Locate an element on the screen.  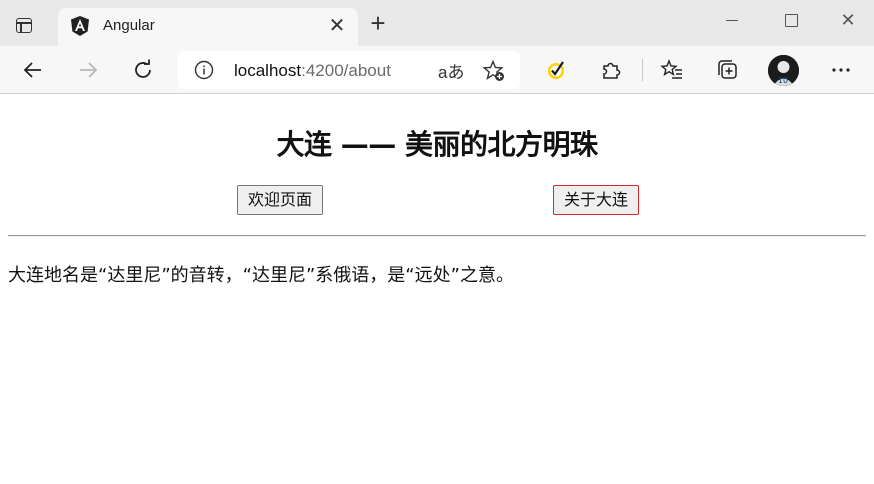
welcome-page-button: 欢迎页面 is located at coordinates (280, 200).